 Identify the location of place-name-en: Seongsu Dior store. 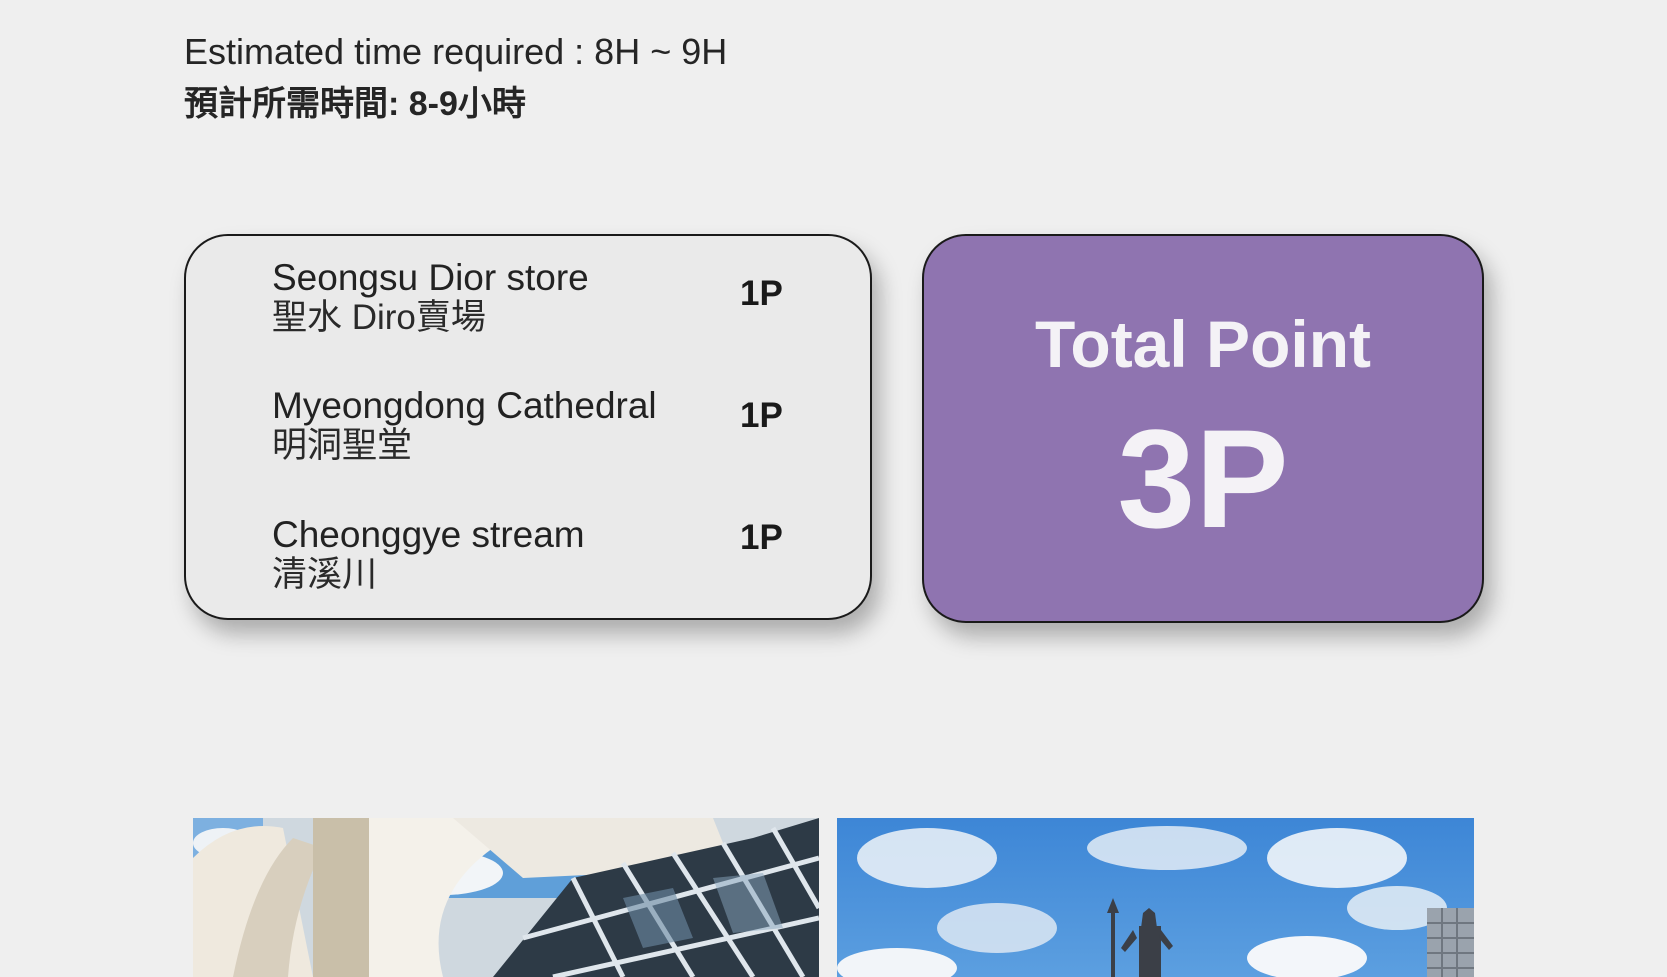
(430, 277).